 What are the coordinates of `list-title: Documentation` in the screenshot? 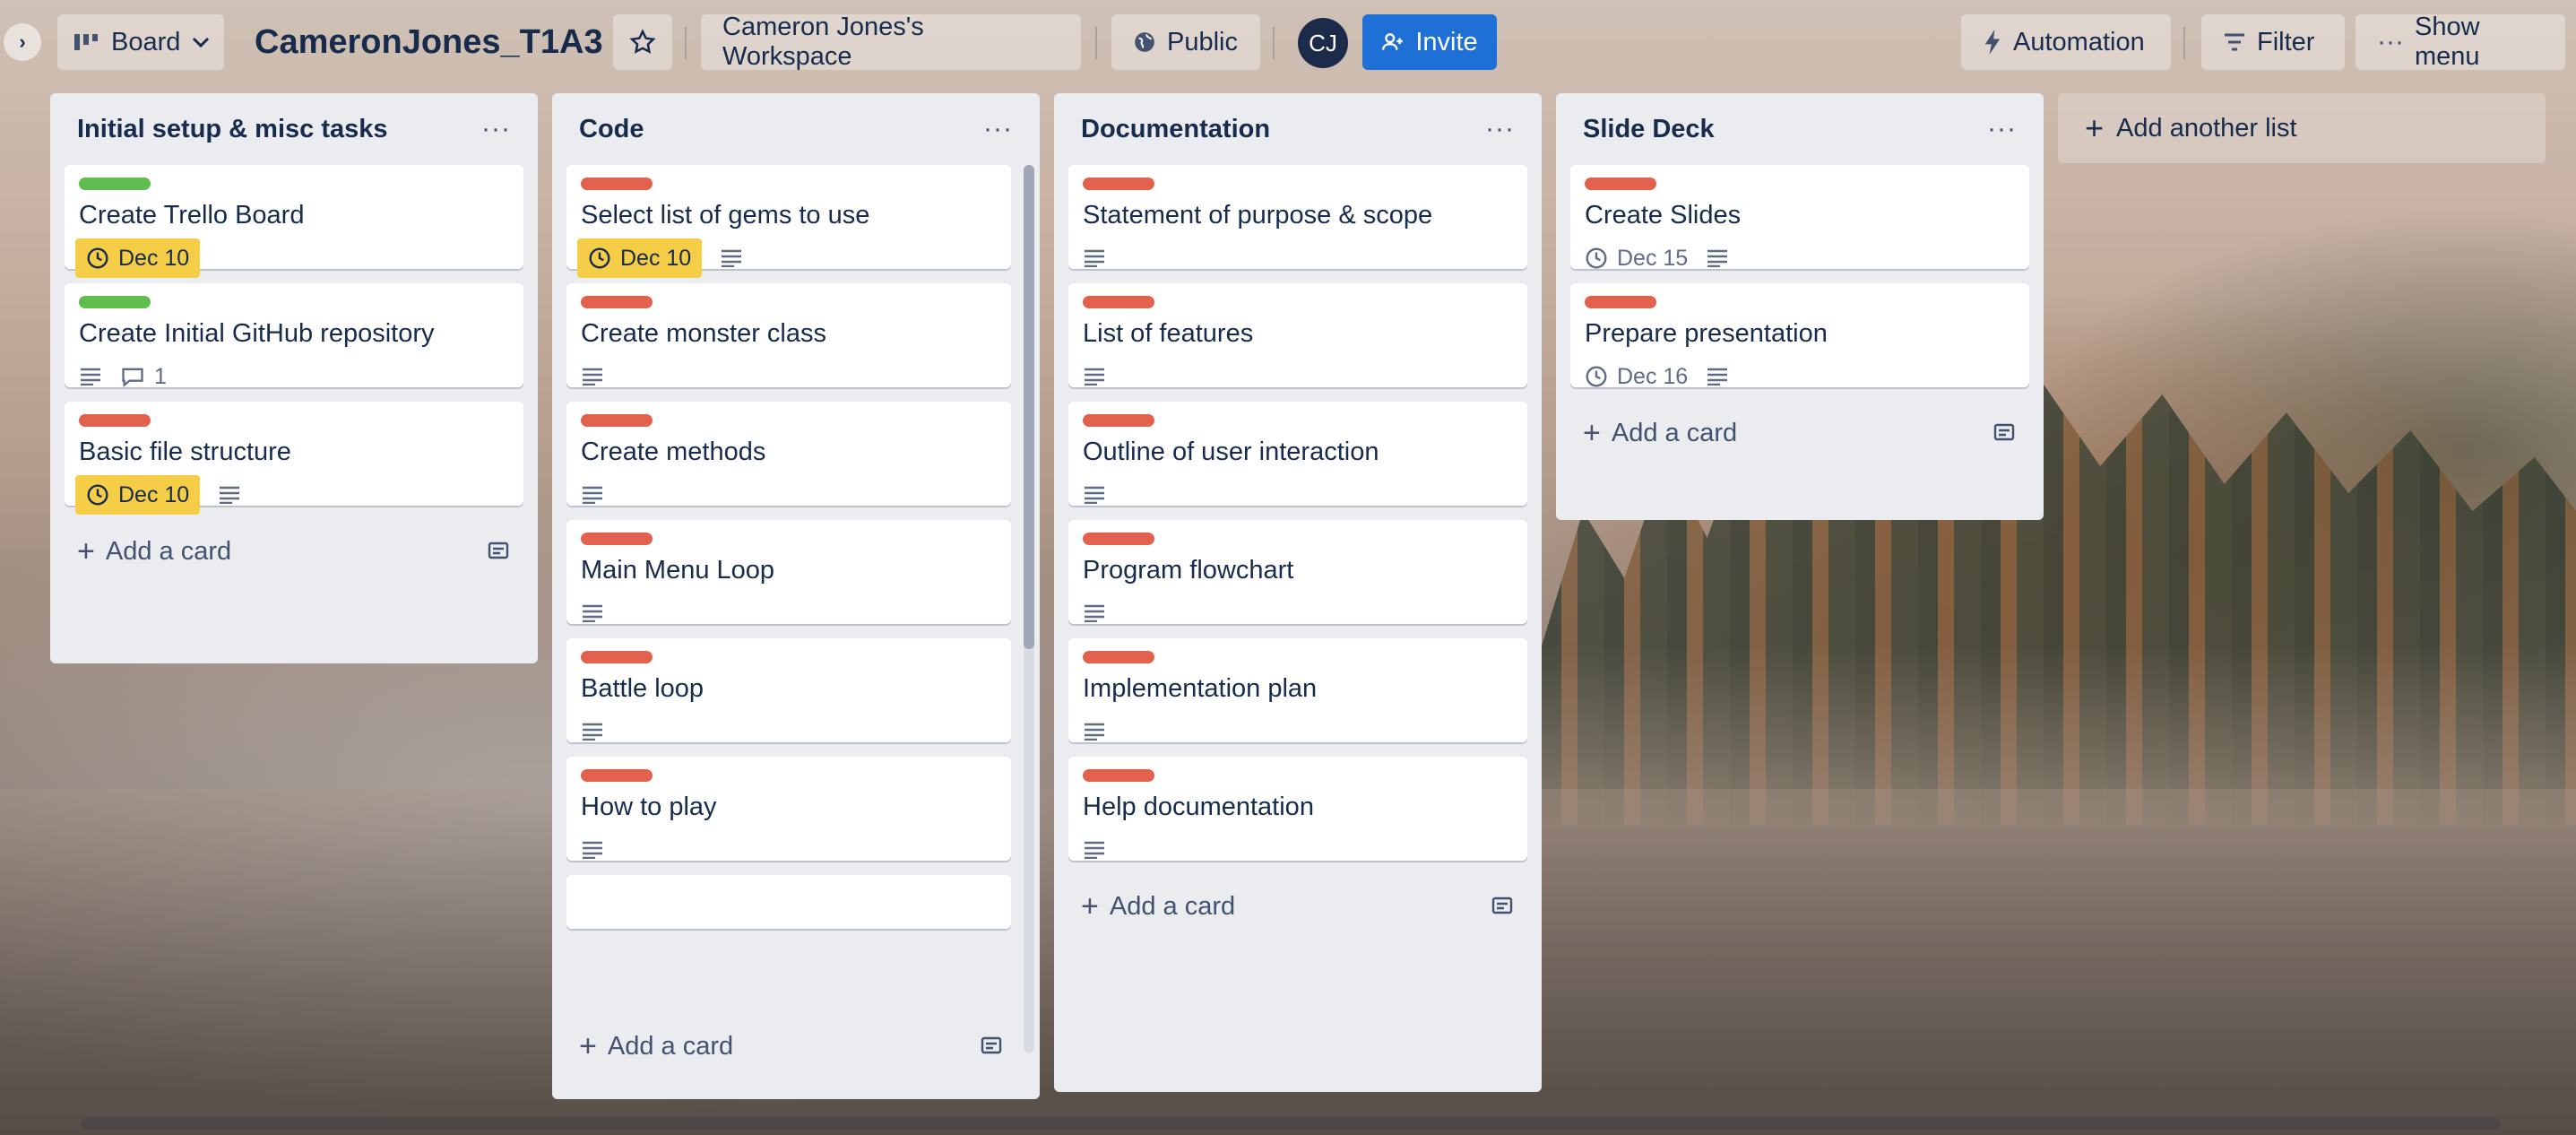 It's located at (1175, 129).